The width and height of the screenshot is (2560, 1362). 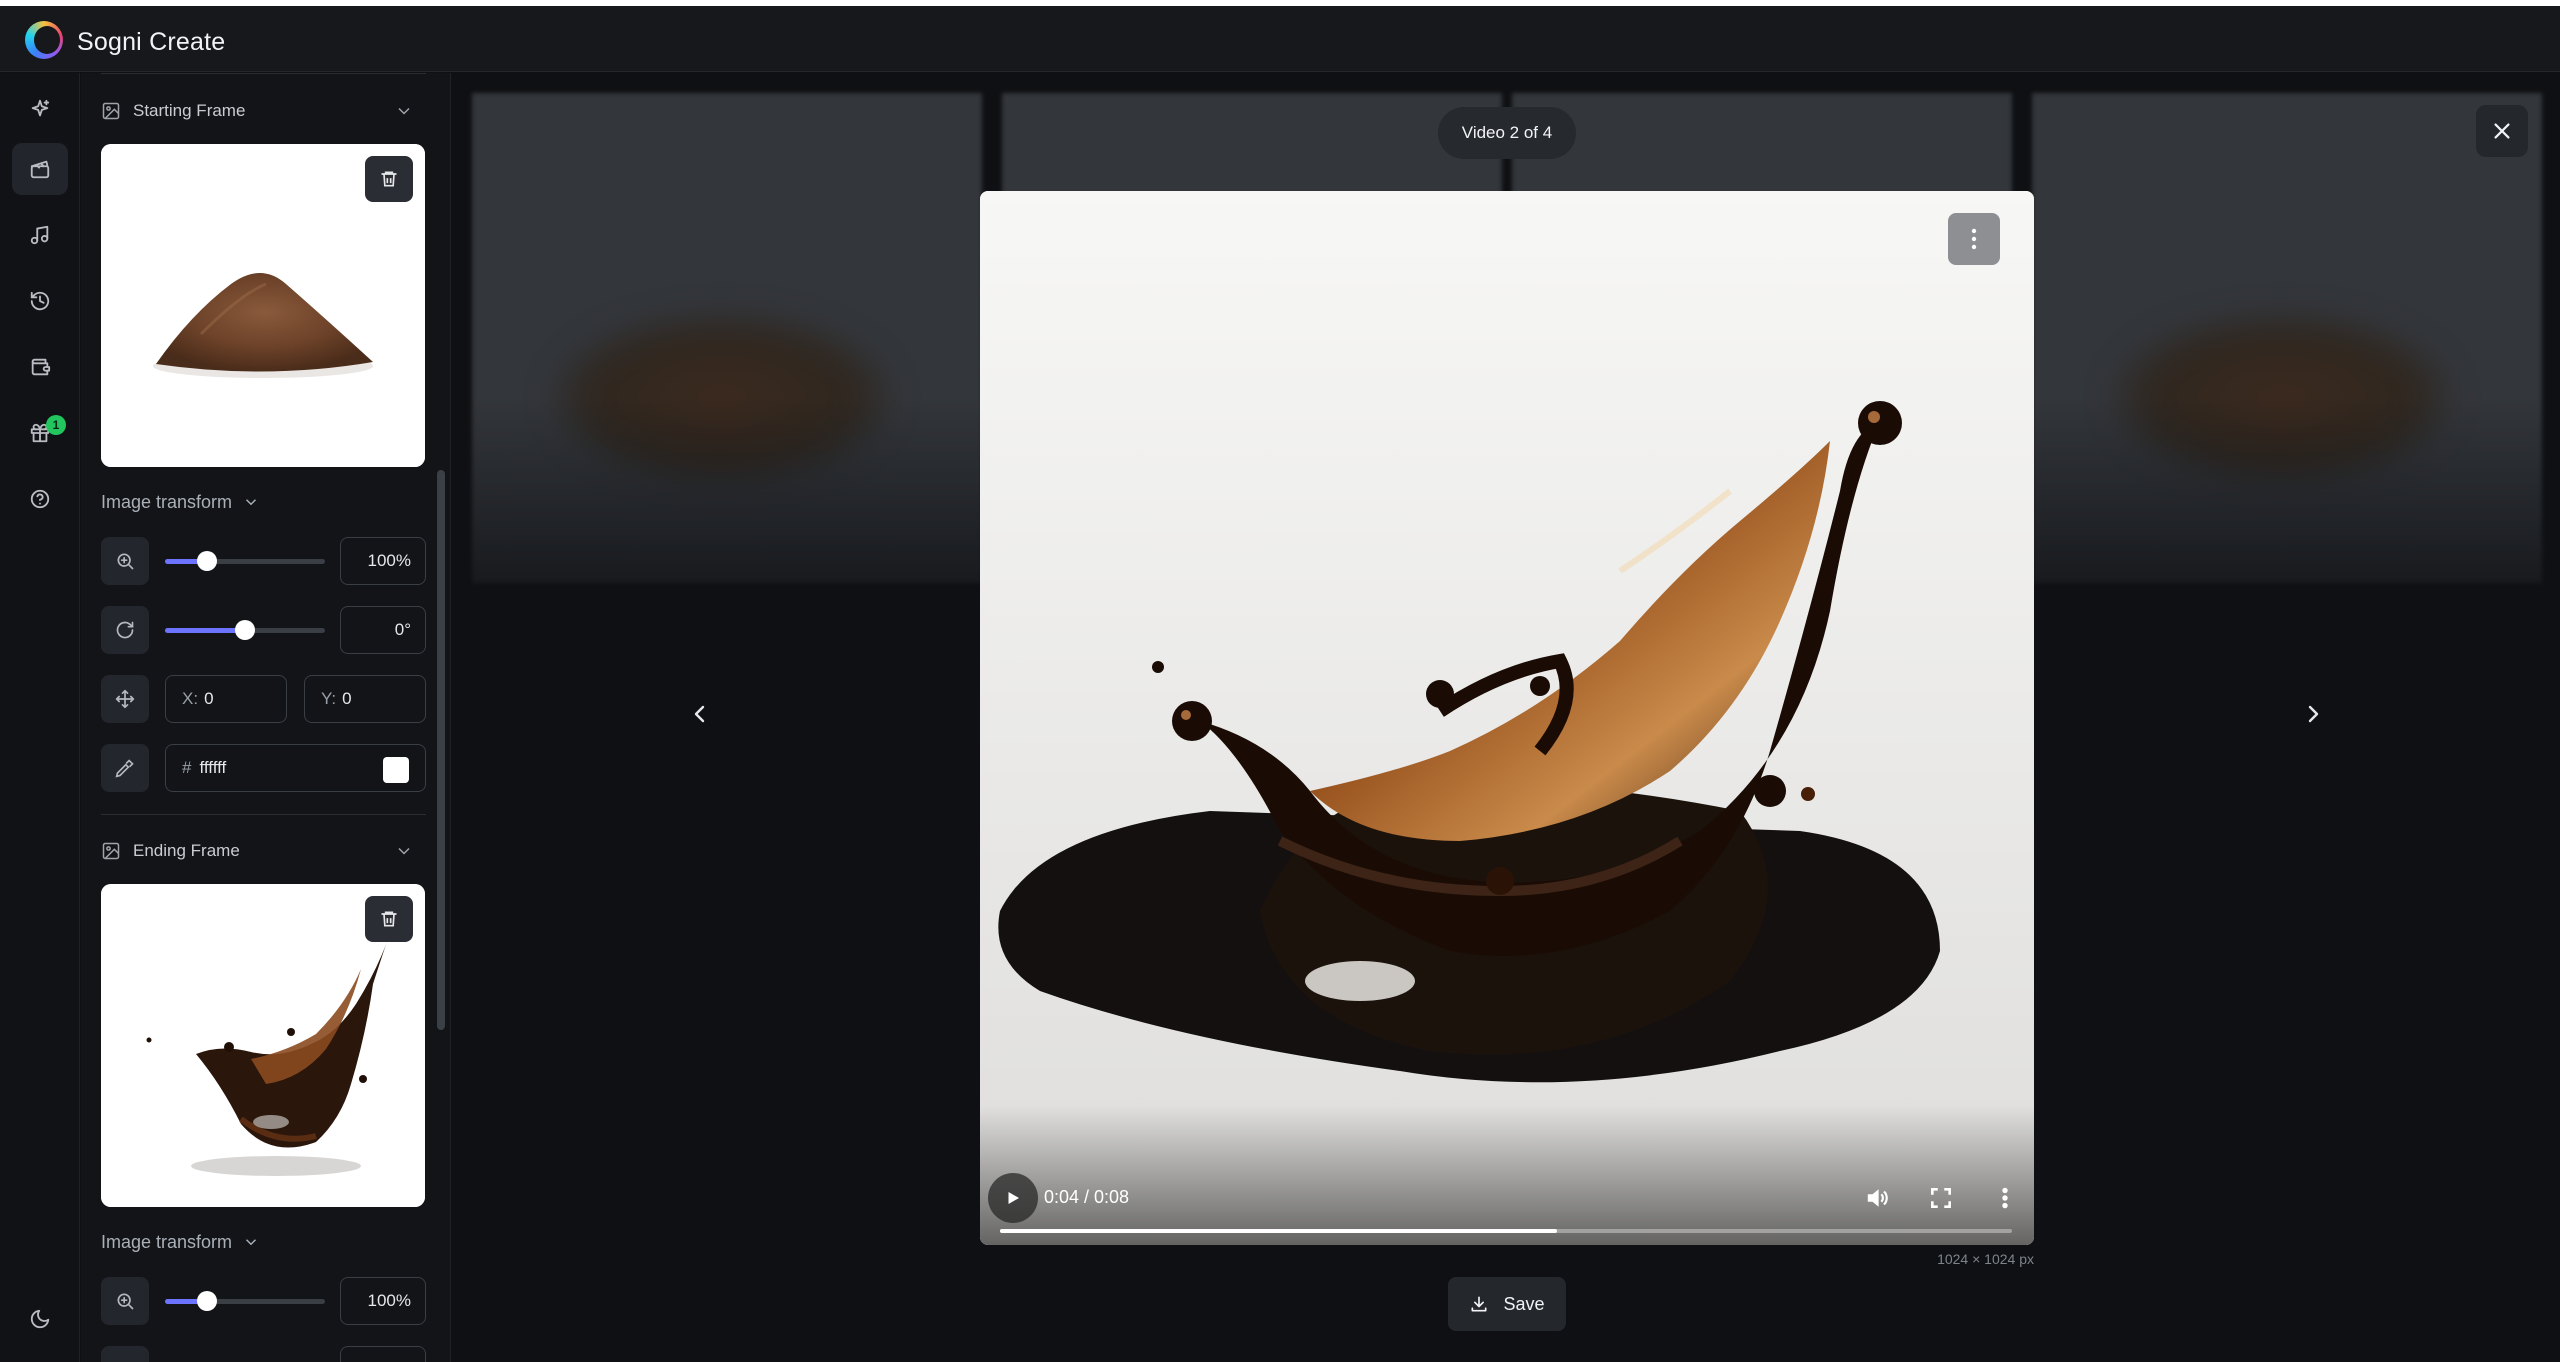 I want to click on eyedropper-button, so click(x=125, y=768).